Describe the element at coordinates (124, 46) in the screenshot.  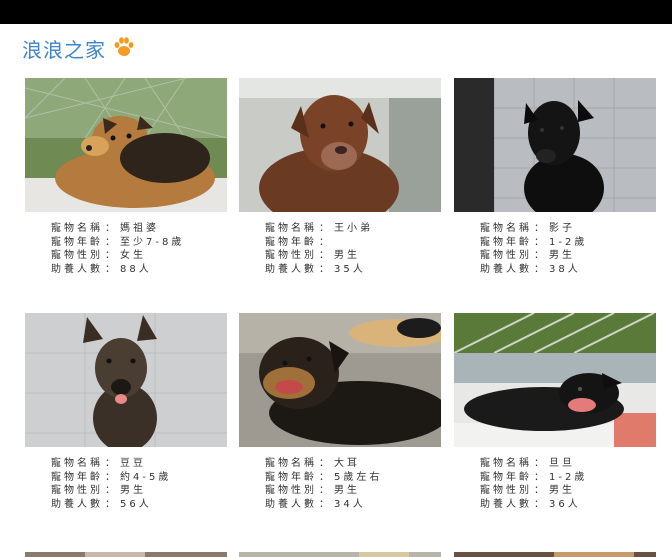
I see `paw-icon` at that location.